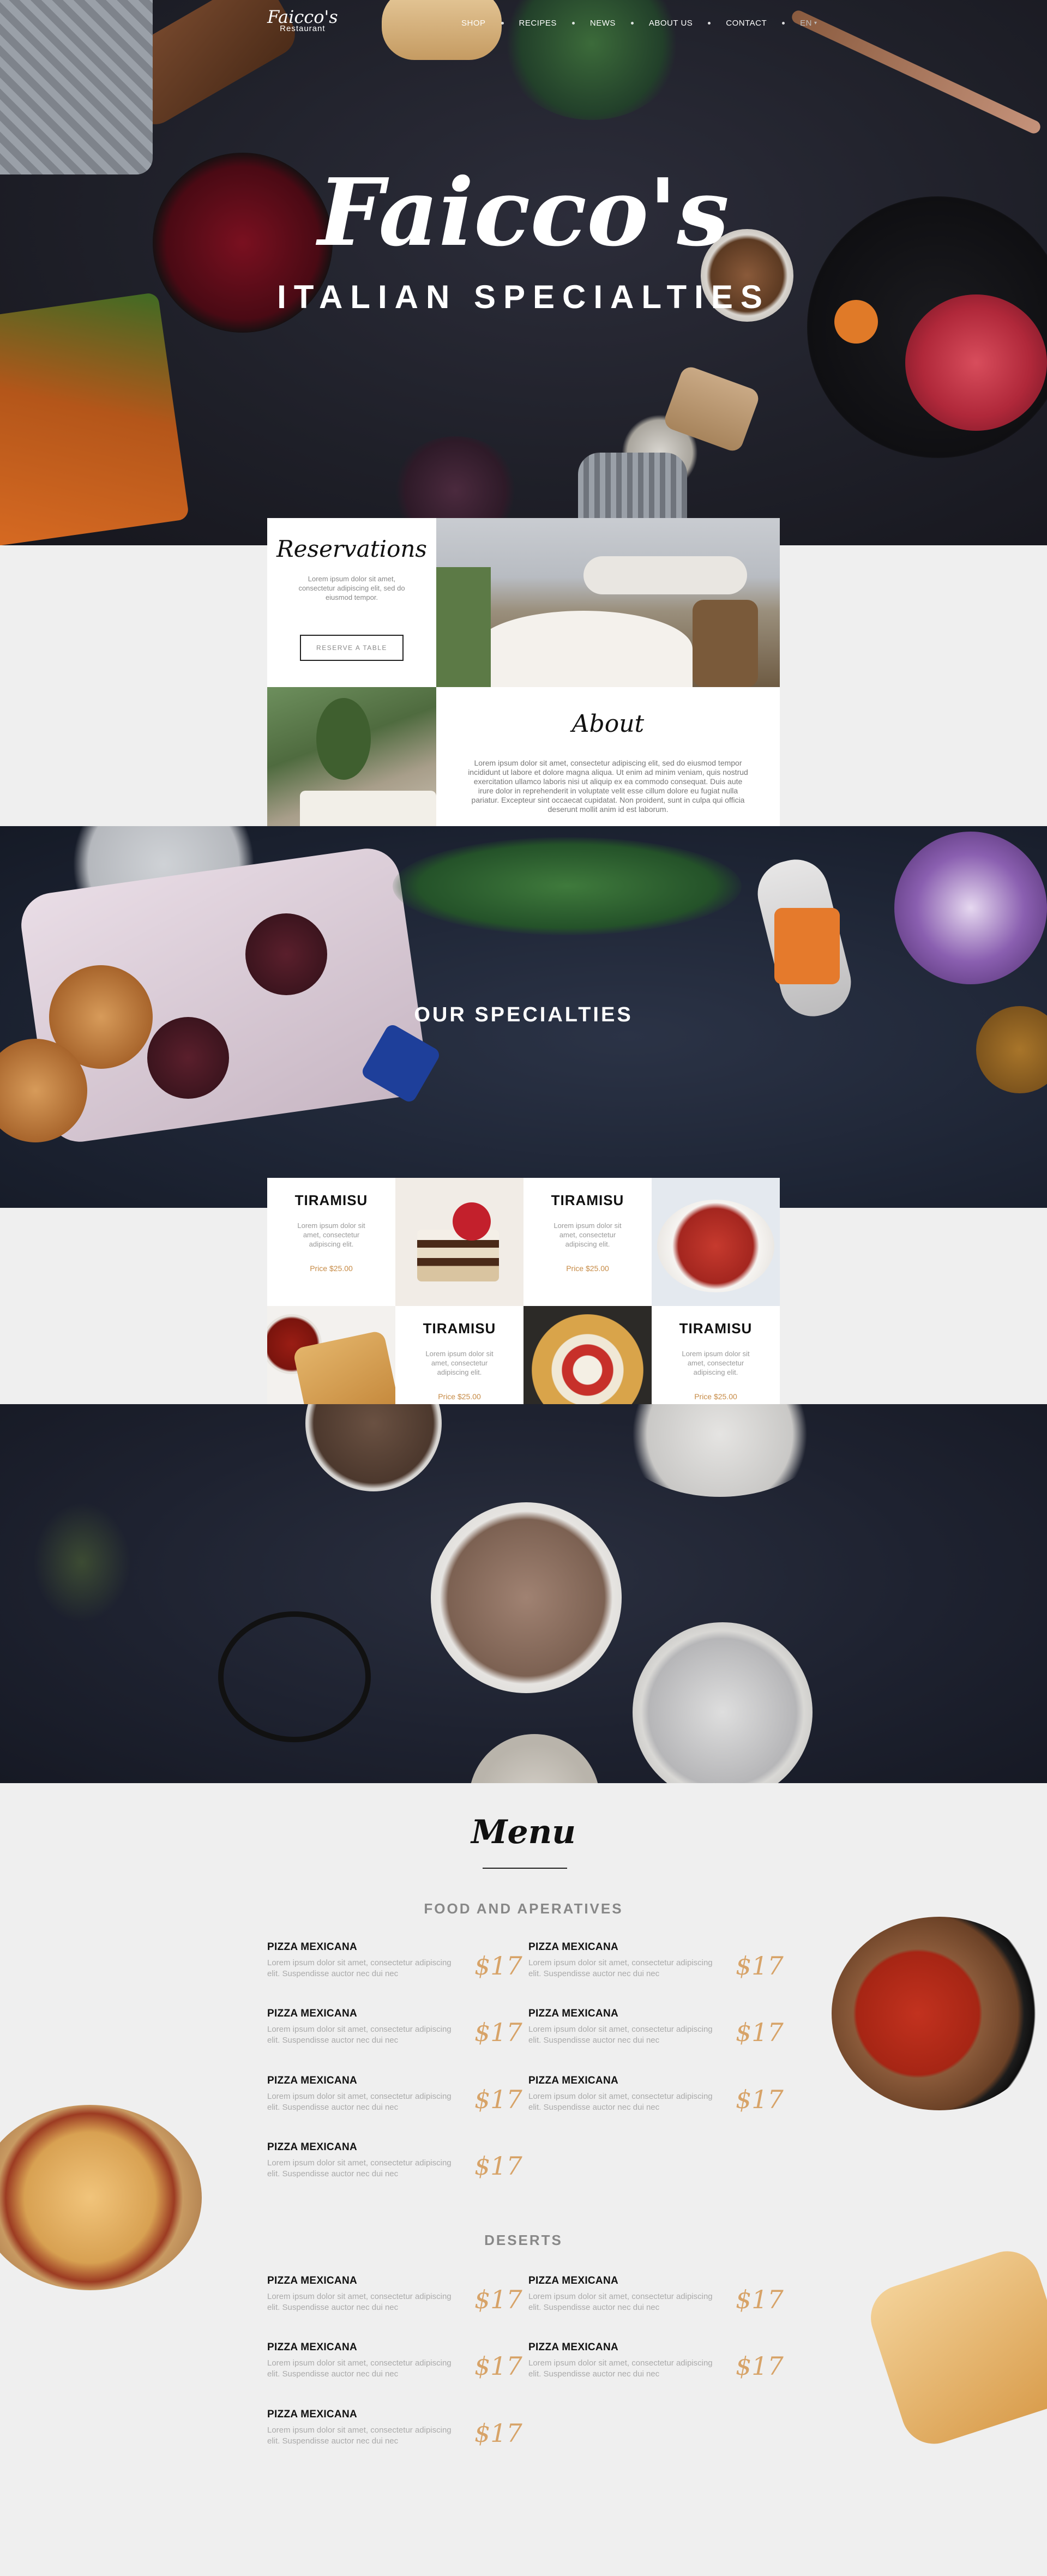 The width and height of the screenshot is (1047, 2576). What do you see at coordinates (351, 548) in the screenshot?
I see `reservations-title: Reservations` at bounding box center [351, 548].